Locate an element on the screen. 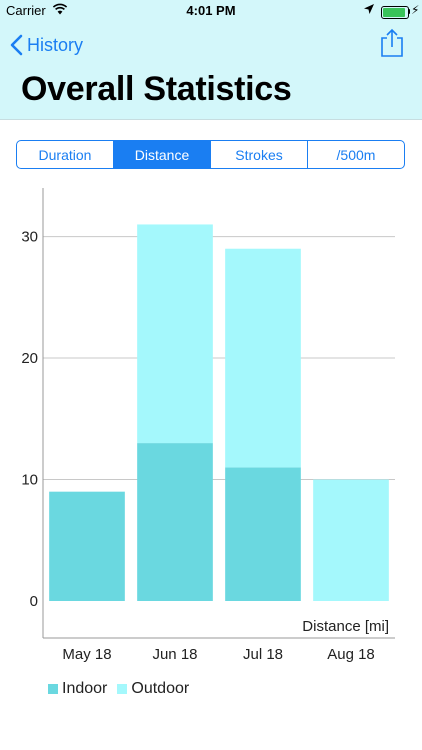 The image size is (422, 750). chart-legend: Indoor Outdoor is located at coordinates (123, 689).